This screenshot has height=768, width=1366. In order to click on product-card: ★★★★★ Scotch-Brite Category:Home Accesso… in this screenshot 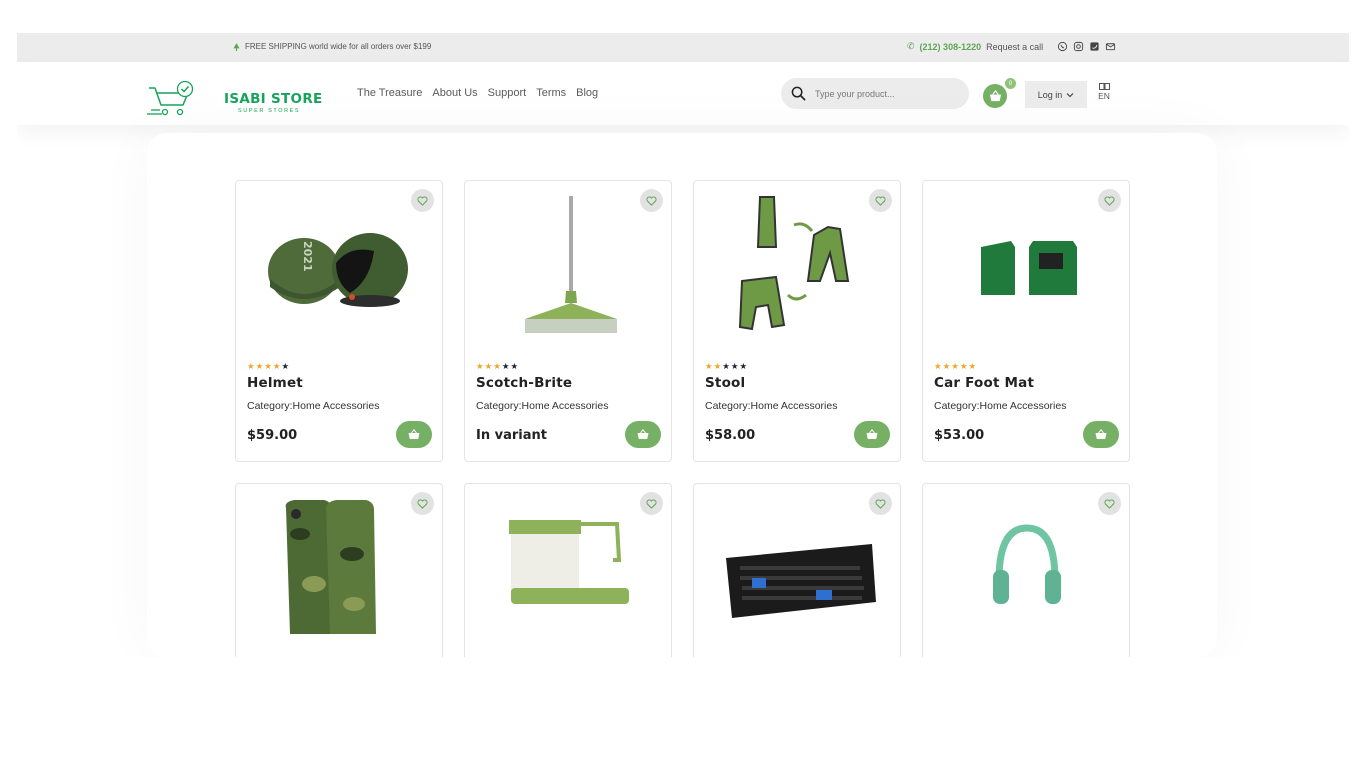, I will do `click(568, 321)`.